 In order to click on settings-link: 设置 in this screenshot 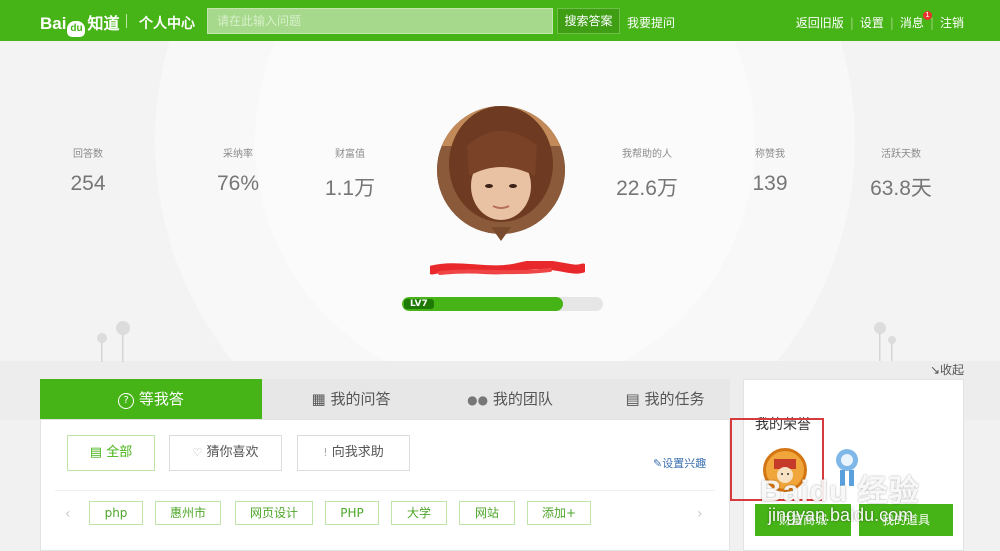, I will do `click(872, 22)`.